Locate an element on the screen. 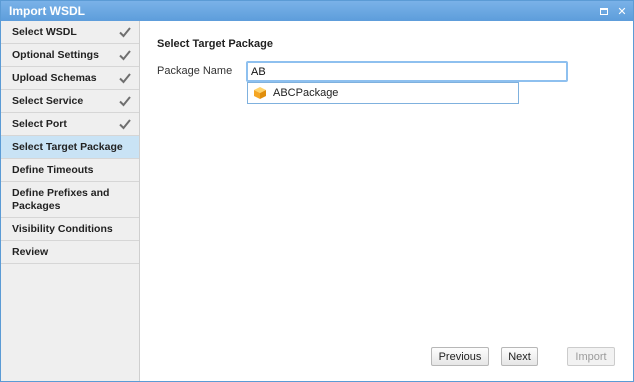  step-label: Select Service is located at coordinates (48, 101).